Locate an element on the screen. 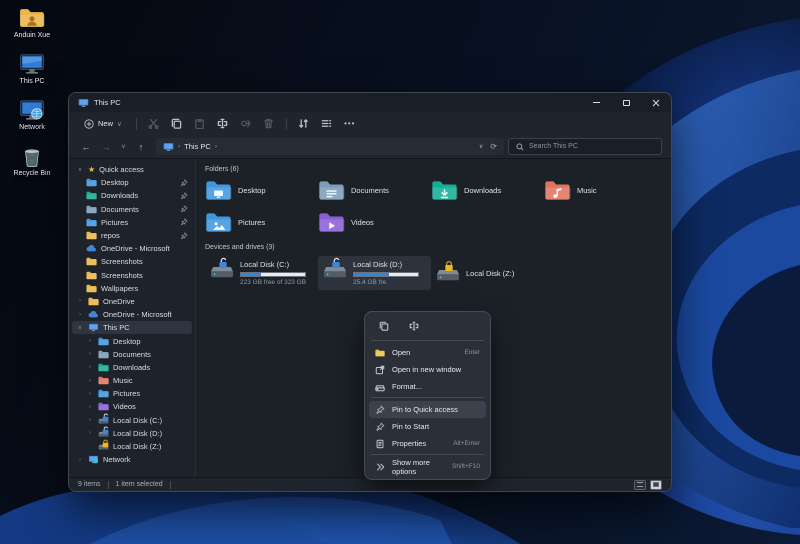  share-button is located at coordinates (246, 123).